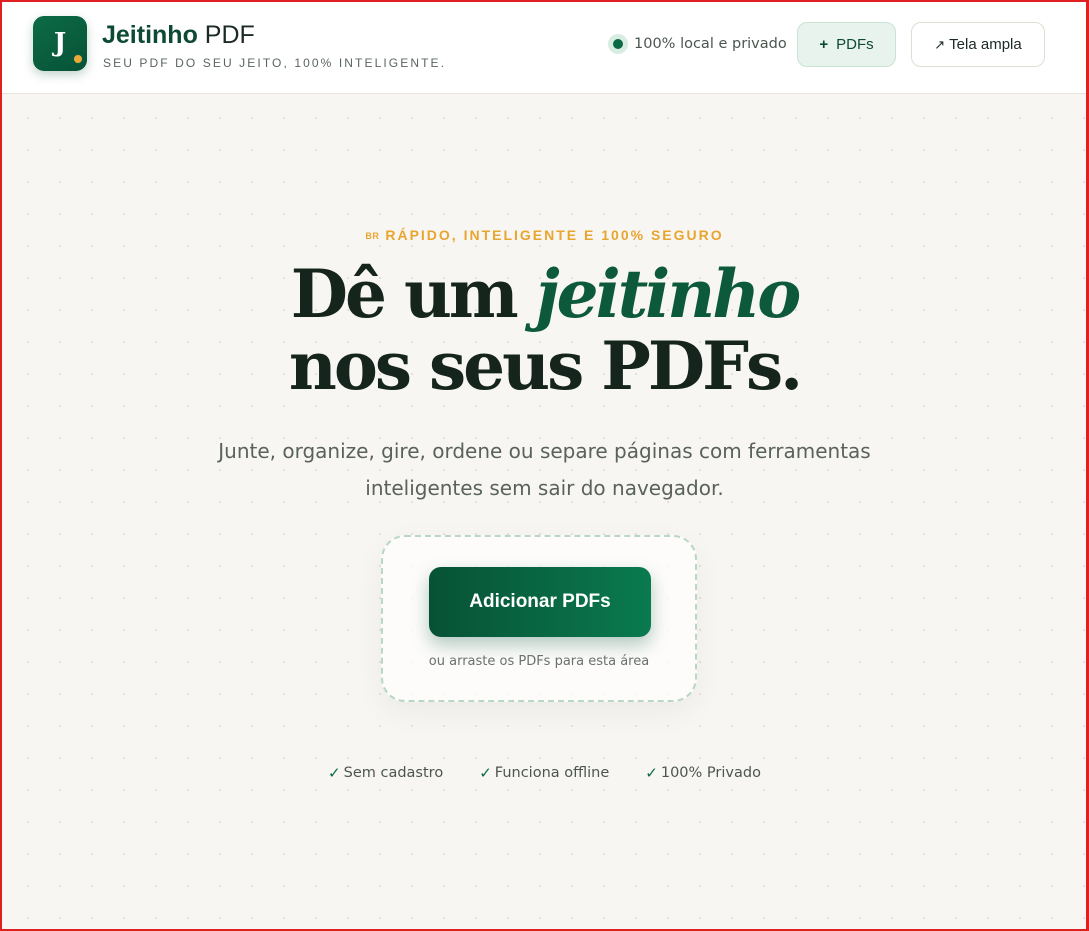 Image resolution: width=1089 pixels, height=931 pixels. I want to click on brand-title: Jeitinho PDF, so click(178, 35).